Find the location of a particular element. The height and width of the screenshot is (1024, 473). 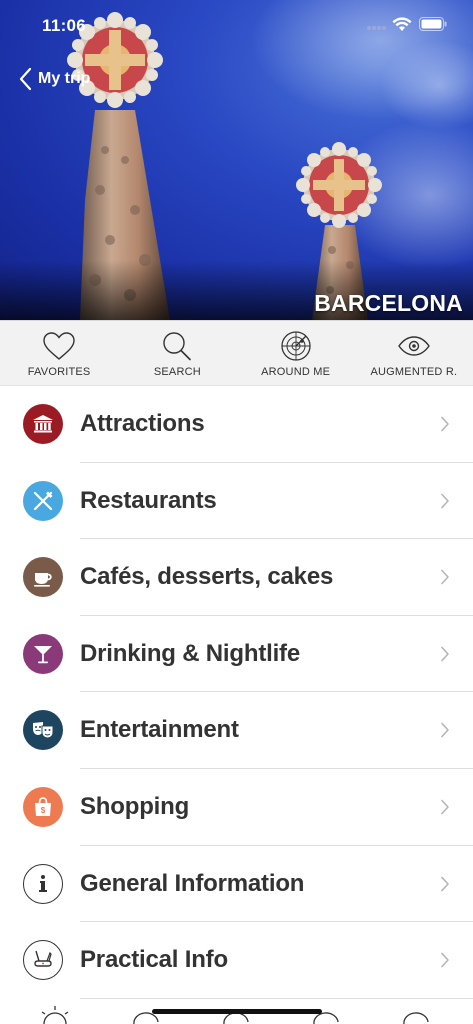

list-item-label: Entertainment is located at coordinates (159, 730).